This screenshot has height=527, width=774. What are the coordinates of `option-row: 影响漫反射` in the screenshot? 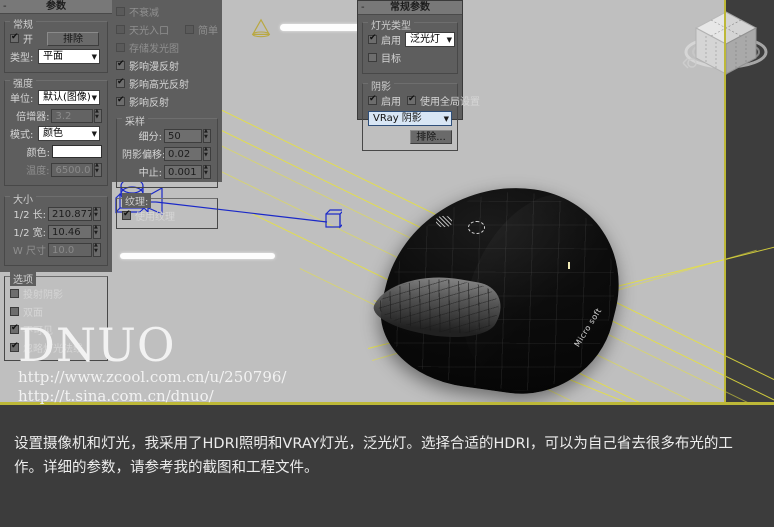 It's located at (167, 65).